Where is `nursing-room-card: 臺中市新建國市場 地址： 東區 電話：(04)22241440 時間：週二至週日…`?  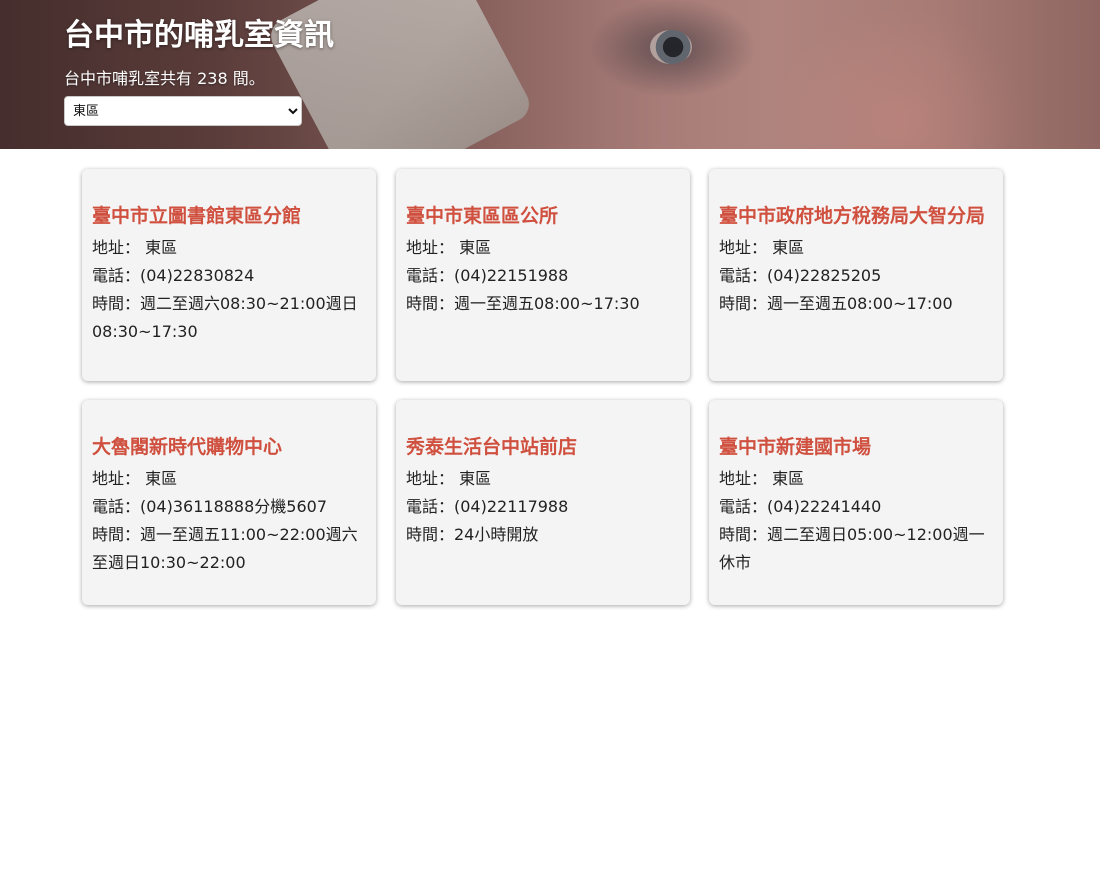 nursing-room-card: 臺中市新建國市場 地址： 東區 電話：(04)22241440 時間：週二至週日… is located at coordinates (856, 502).